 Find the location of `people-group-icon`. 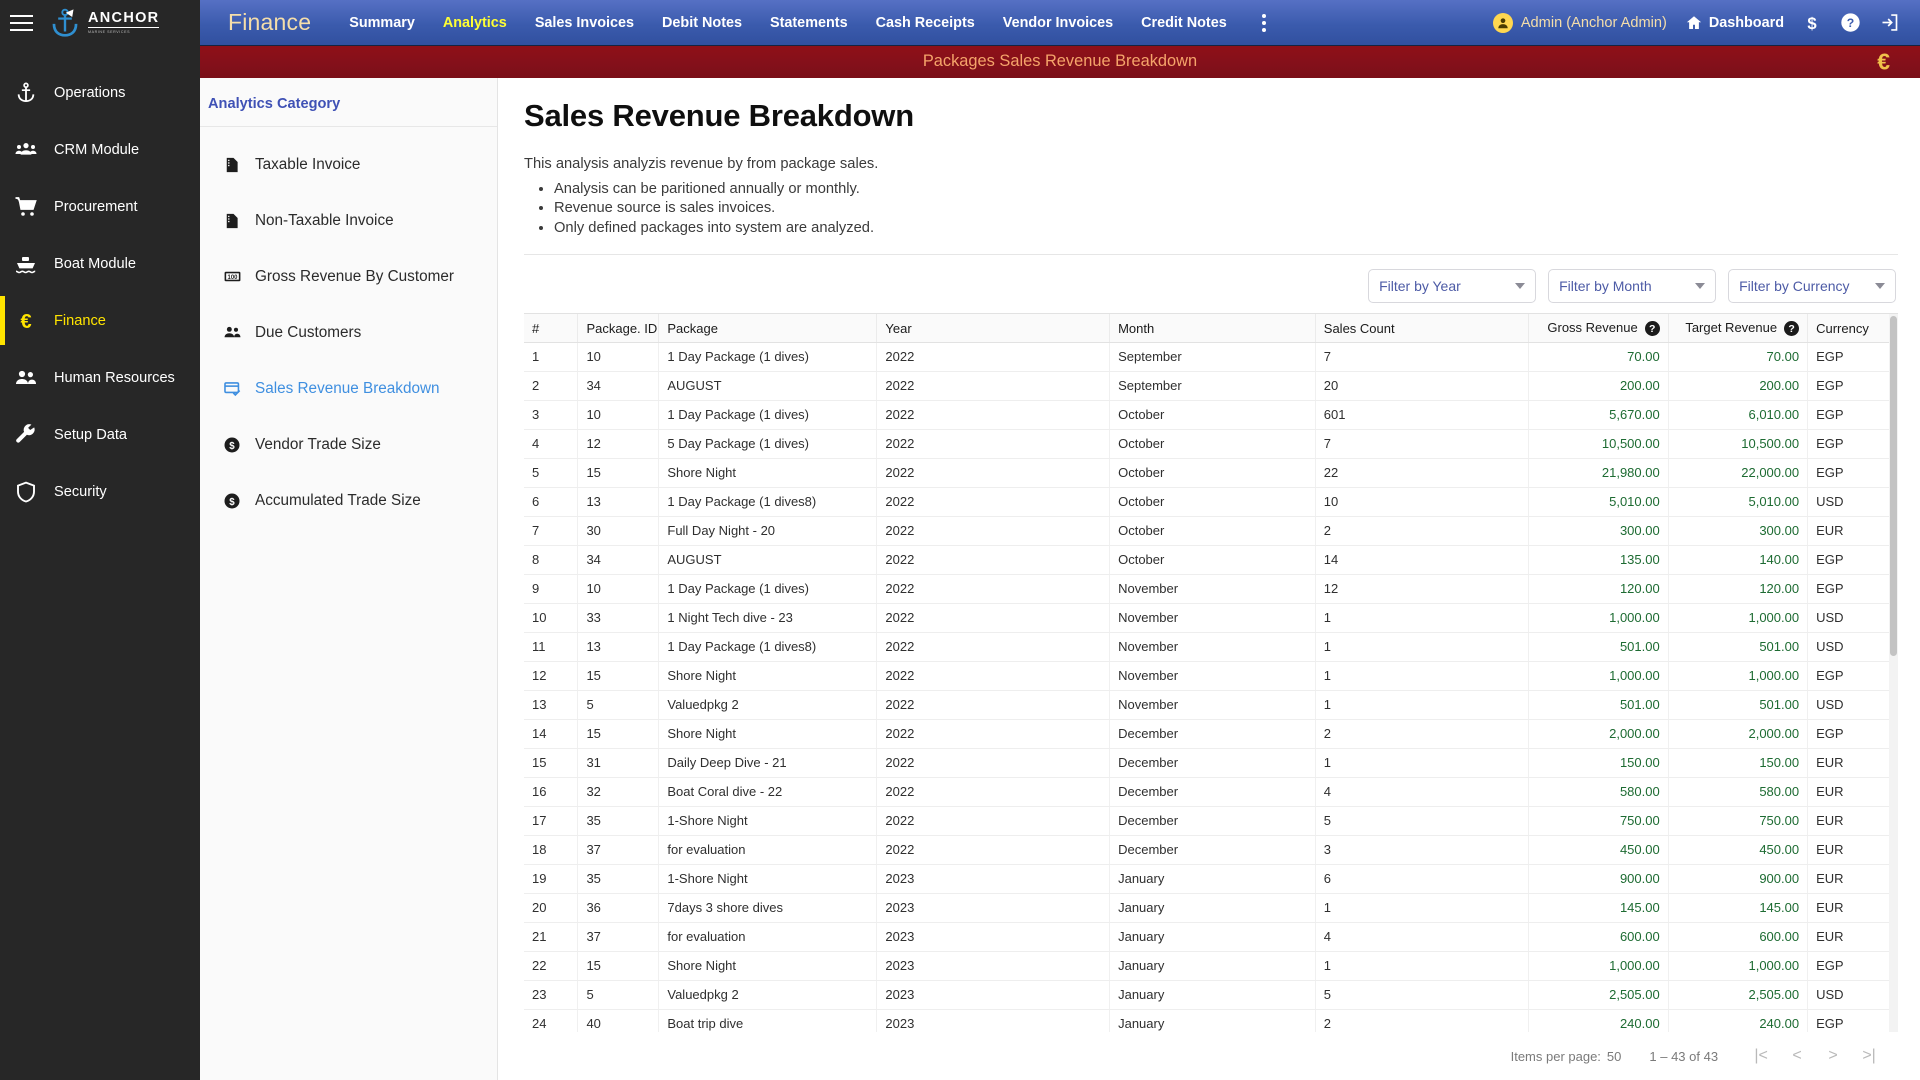

people-group-icon is located at coordinates (26, 150).